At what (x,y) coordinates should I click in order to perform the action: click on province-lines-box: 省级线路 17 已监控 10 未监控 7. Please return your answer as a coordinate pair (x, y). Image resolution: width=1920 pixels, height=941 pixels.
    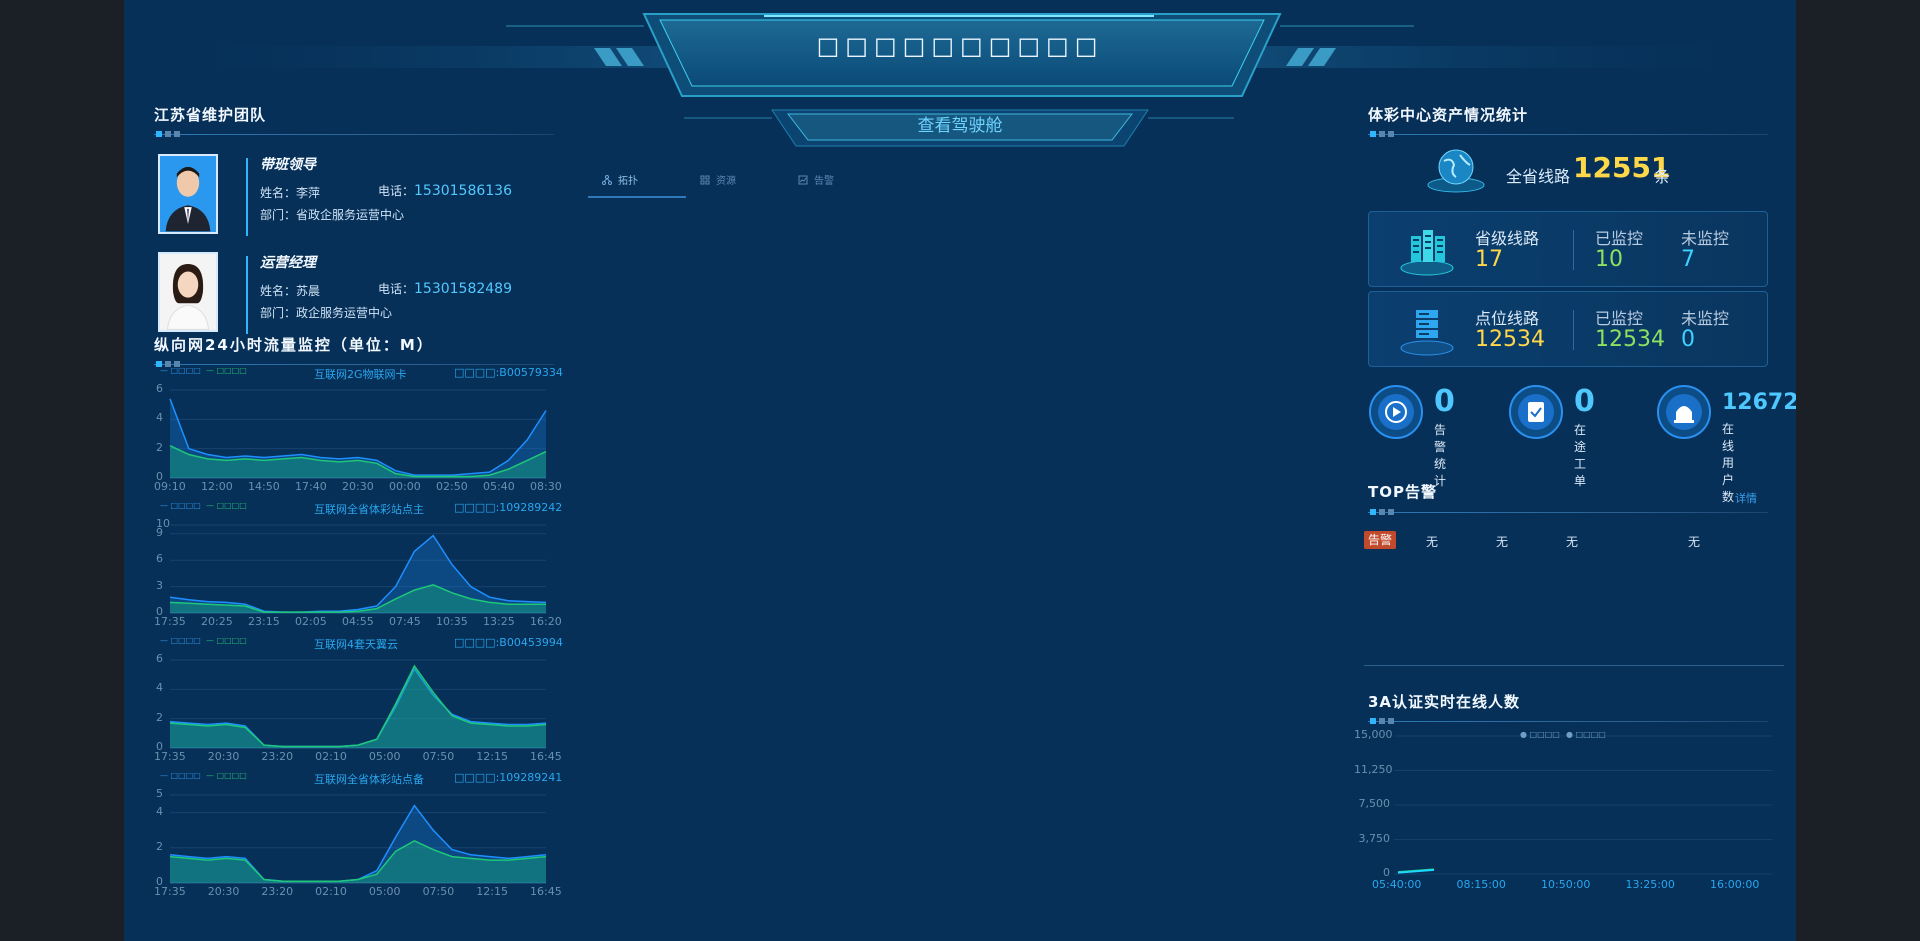
    Looking at the image, I should click on (1568, 249).